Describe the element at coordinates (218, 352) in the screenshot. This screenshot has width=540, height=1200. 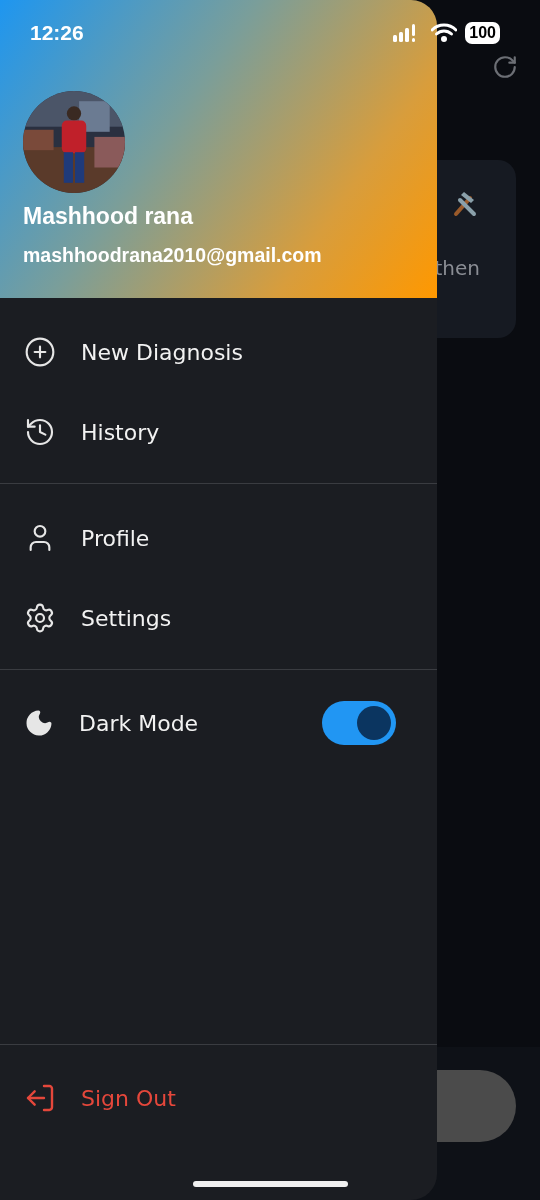
I see `menu-item: New Diagnosis` at that location.